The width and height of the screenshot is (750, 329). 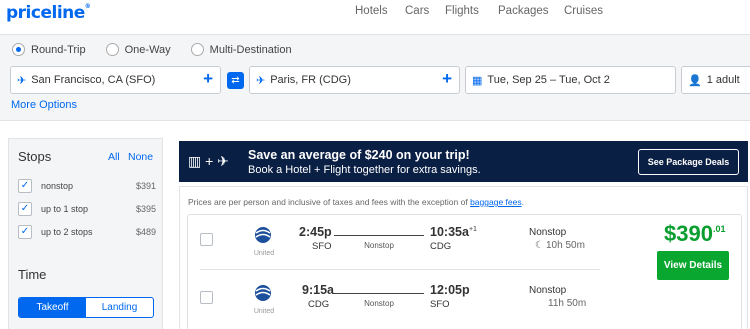 I want to click on arrive-time: 12:05p, so click(x=450, y=290).